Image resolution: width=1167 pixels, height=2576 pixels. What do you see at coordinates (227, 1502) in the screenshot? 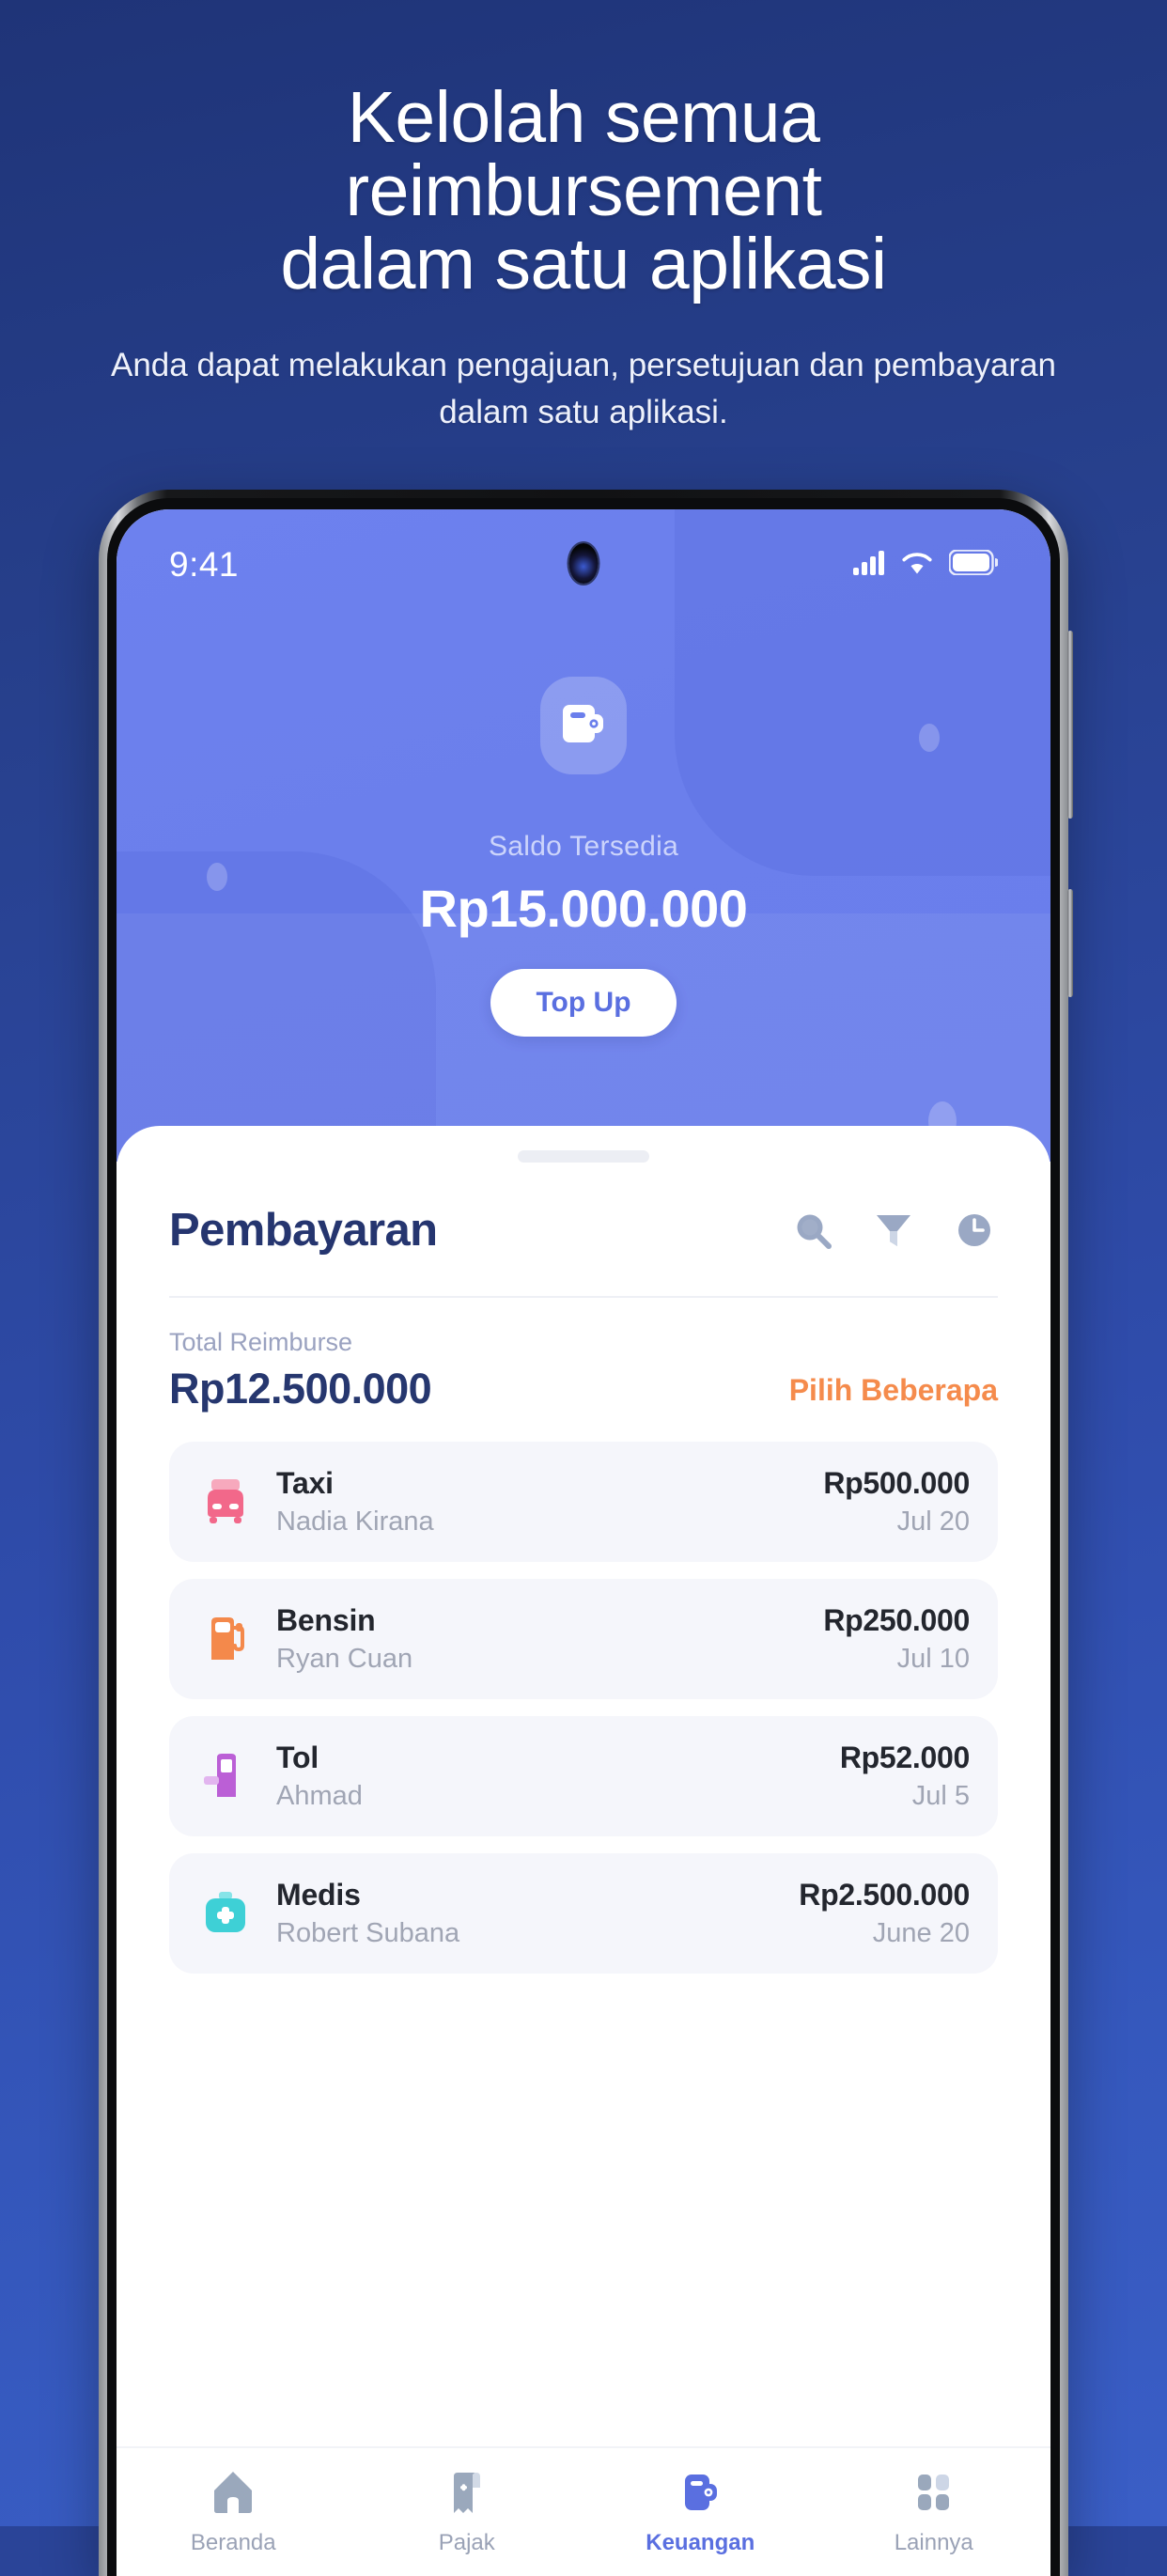
I see `taxi-icon` at bounding box center [227, 1502].